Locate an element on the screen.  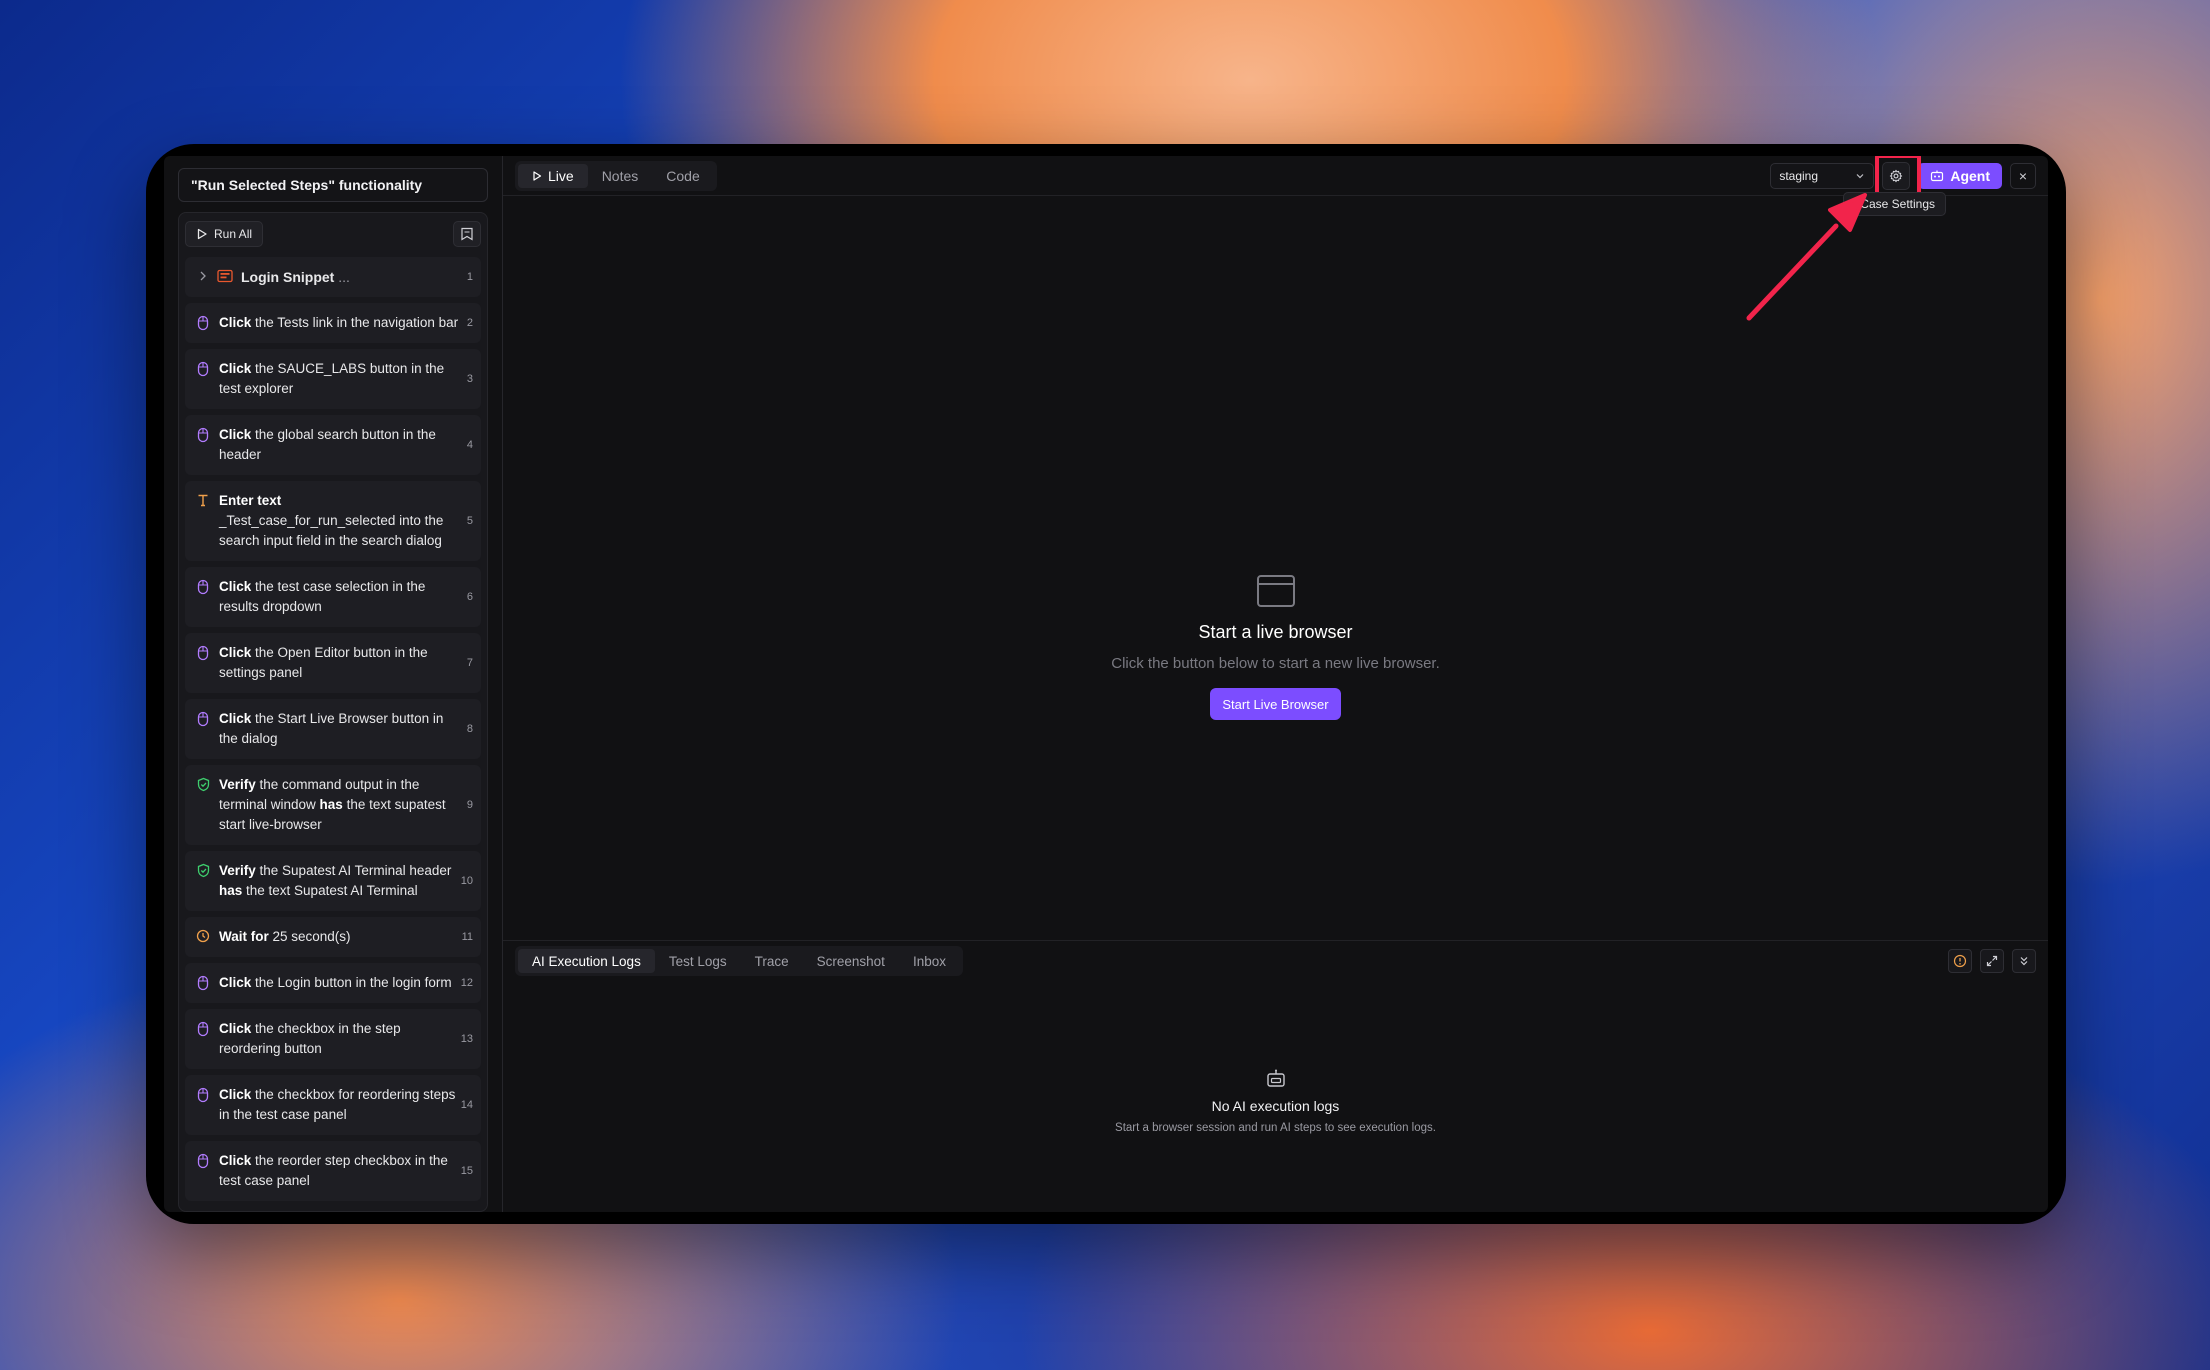
test-case-settings-button is located at coordinates (1898, 178).